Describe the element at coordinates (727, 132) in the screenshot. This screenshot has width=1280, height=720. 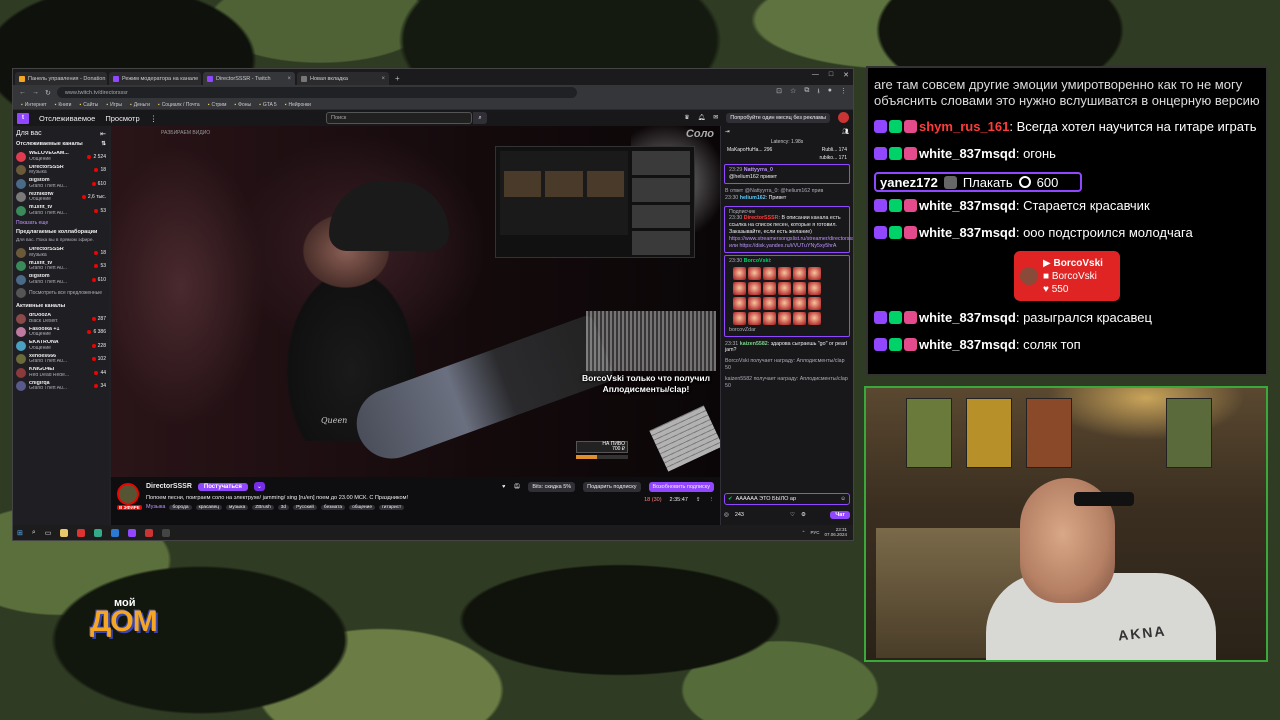
I see `collapse-chat-icon: ⇥` at that location.